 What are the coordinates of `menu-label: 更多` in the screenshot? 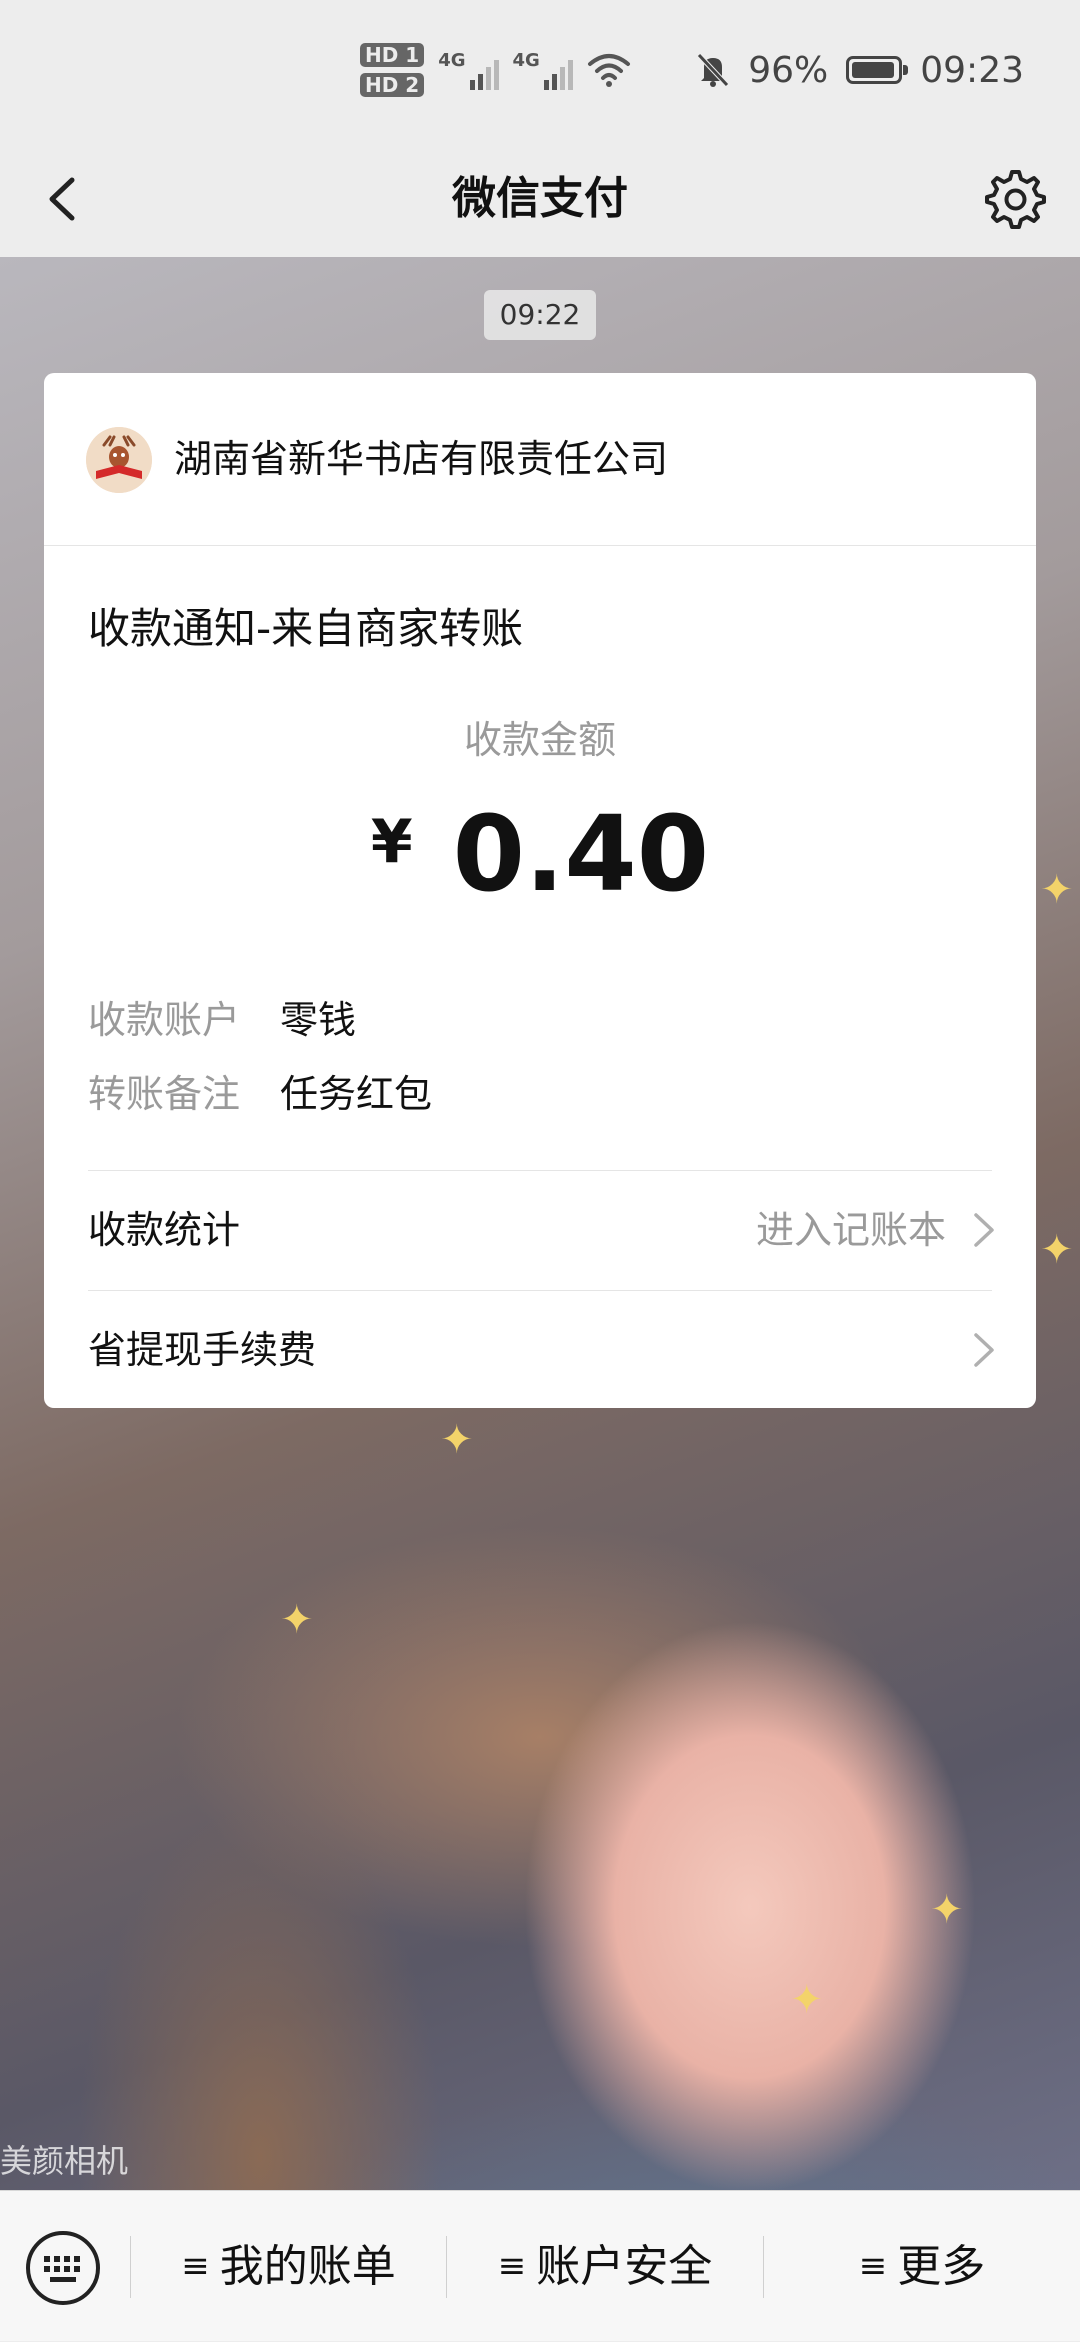 It's located at (941, 2266).